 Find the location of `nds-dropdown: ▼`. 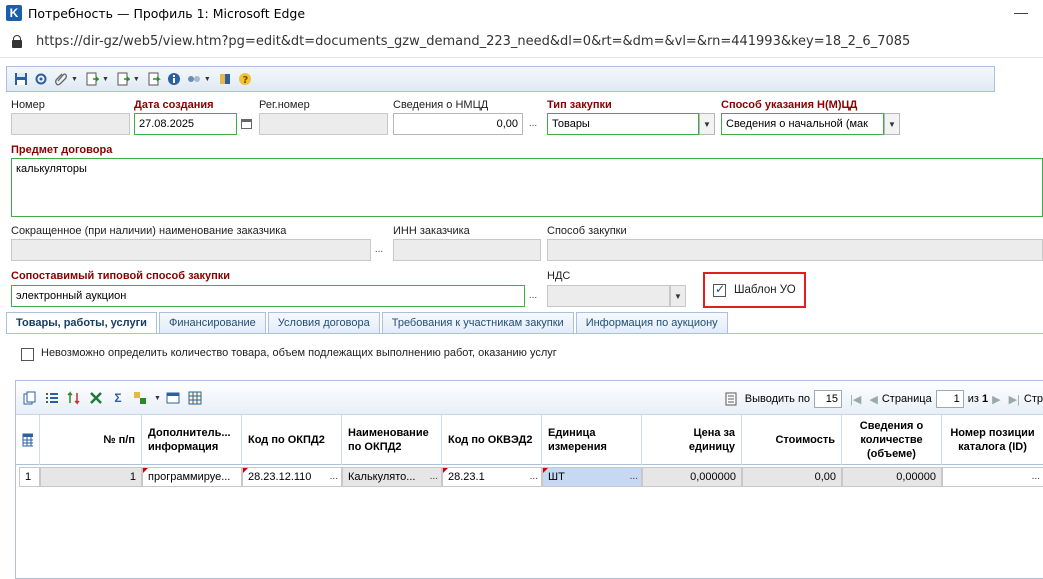

nds-dropdown: ▼ is located at coordinates (678, 296).